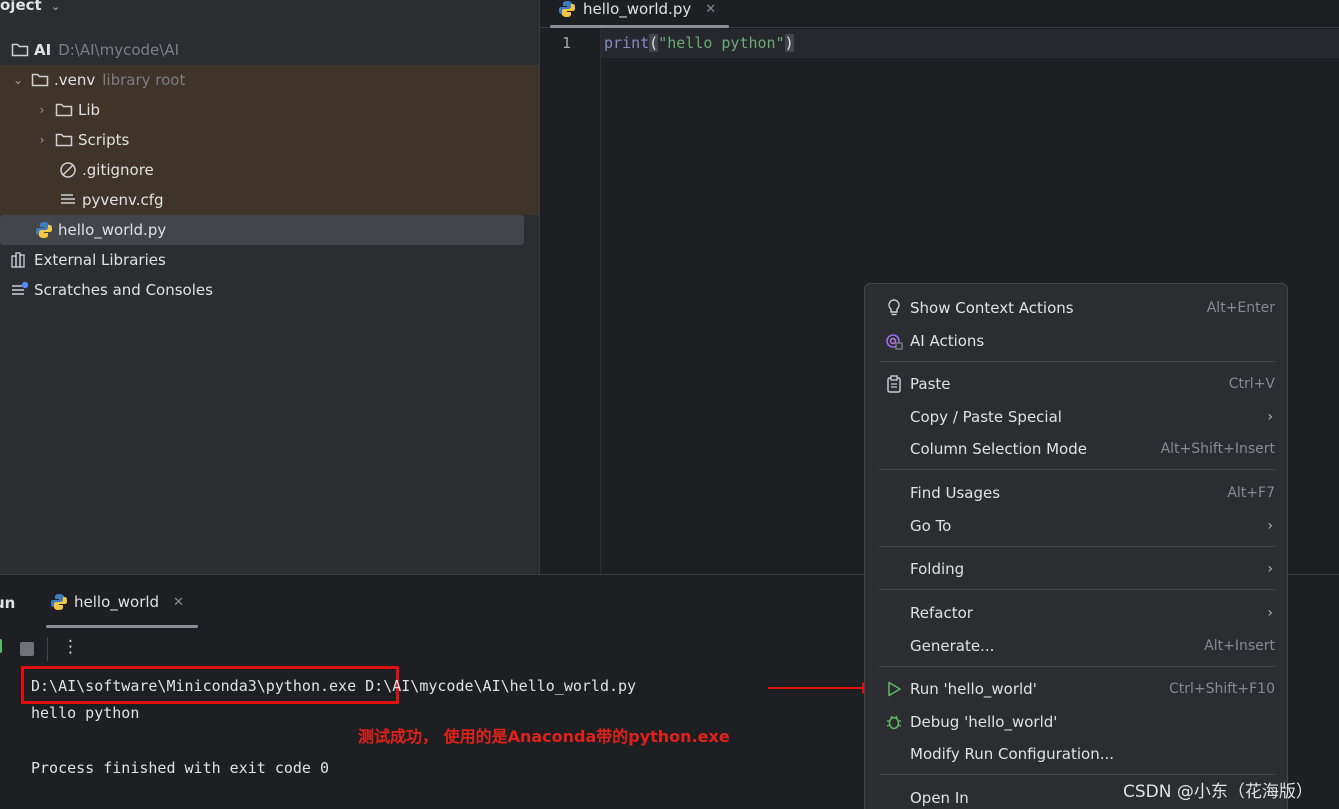  What do you see at coordinates (1, 646) in the screenshot?
I see `rerun-icon` at bounding box center [1, 646].